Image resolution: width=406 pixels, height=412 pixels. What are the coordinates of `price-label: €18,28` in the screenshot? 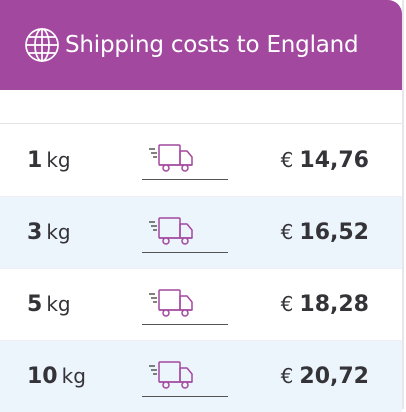 It's located at (324, 304).